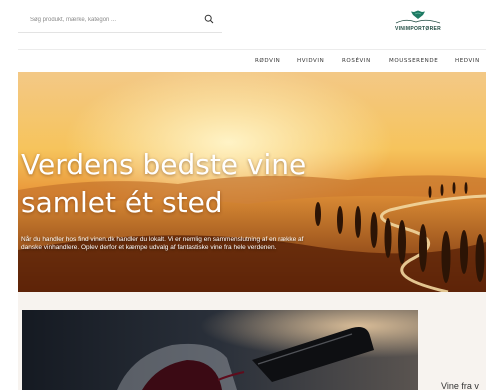 Image resolution: width=486 pixels, height=391 pixels. Describe the element at coordinates (356, 63) in the screenshot. I see `nav-item-rosevin: ROSÉVIN` at that location.